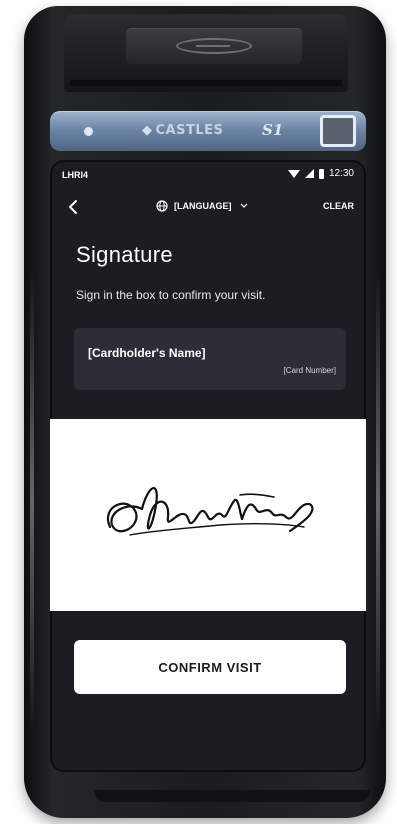 The image size is (397, 824). I want to click on printer-logo-icon, so click(214, 46).